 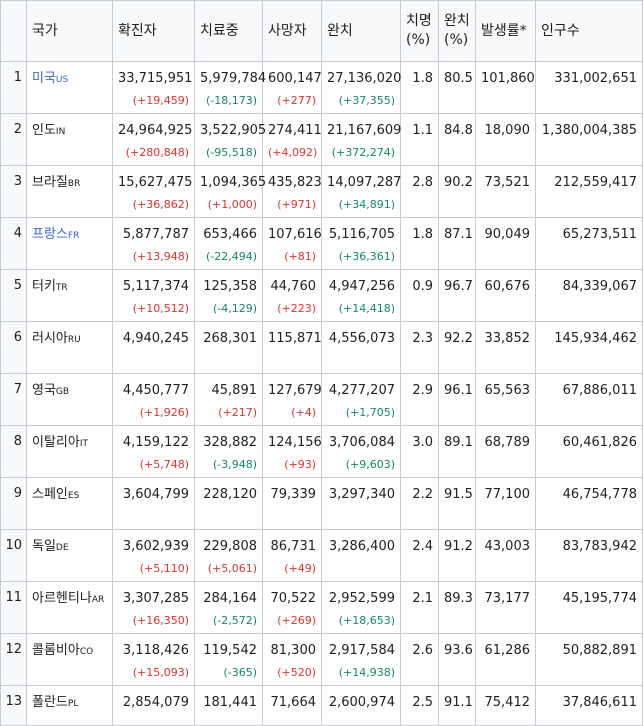 What do you see at coordinates (419, 31) in the screenshot?
I see `fatality-header: 치명 (%)` at bounding box center [419, 31].